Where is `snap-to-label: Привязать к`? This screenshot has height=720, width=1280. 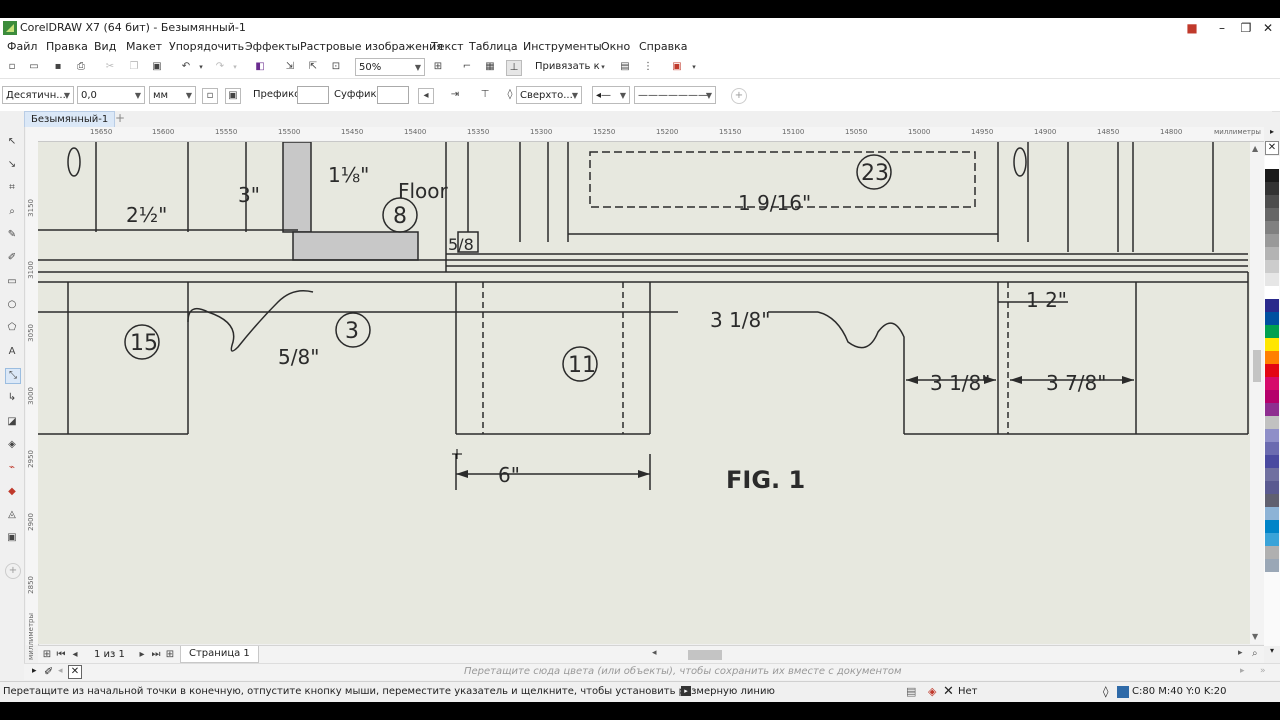 snap-to-label: Привязать к is located at coordinates (567, 66).